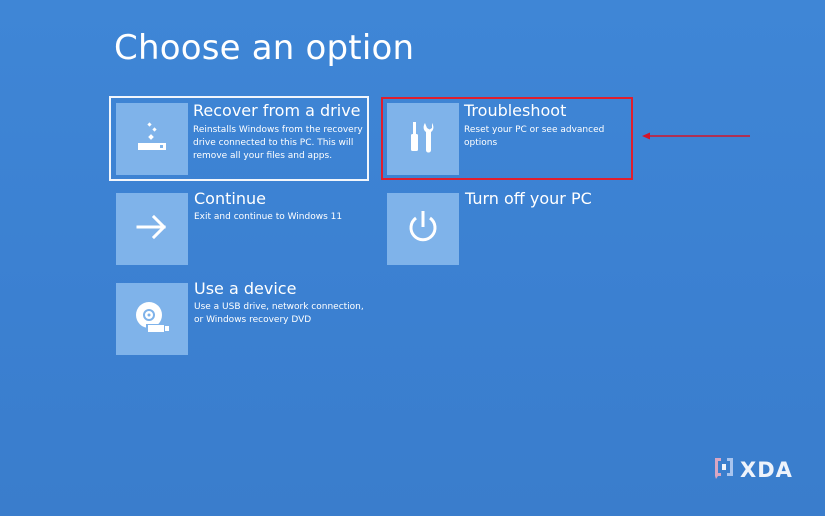  Describe the element at coordinates (230, 198) in the screenshot. I see `option-label: Continue` at that location.